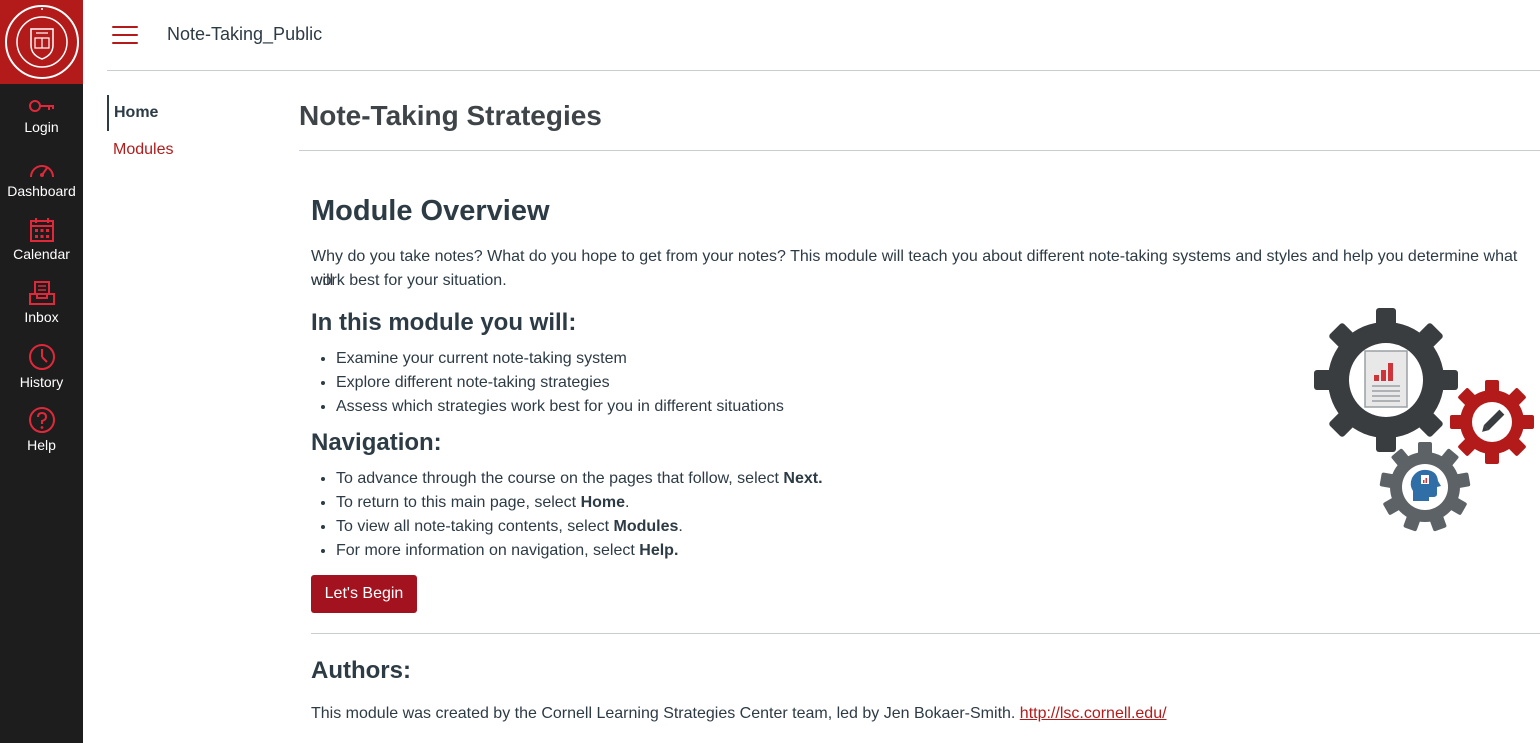 The width and height of the screenshot is (1540, 743). What do you see at coordinates (41, 115) in the screenshot?
I see `nav-item-login: Login` at bounding box center [41, 115].